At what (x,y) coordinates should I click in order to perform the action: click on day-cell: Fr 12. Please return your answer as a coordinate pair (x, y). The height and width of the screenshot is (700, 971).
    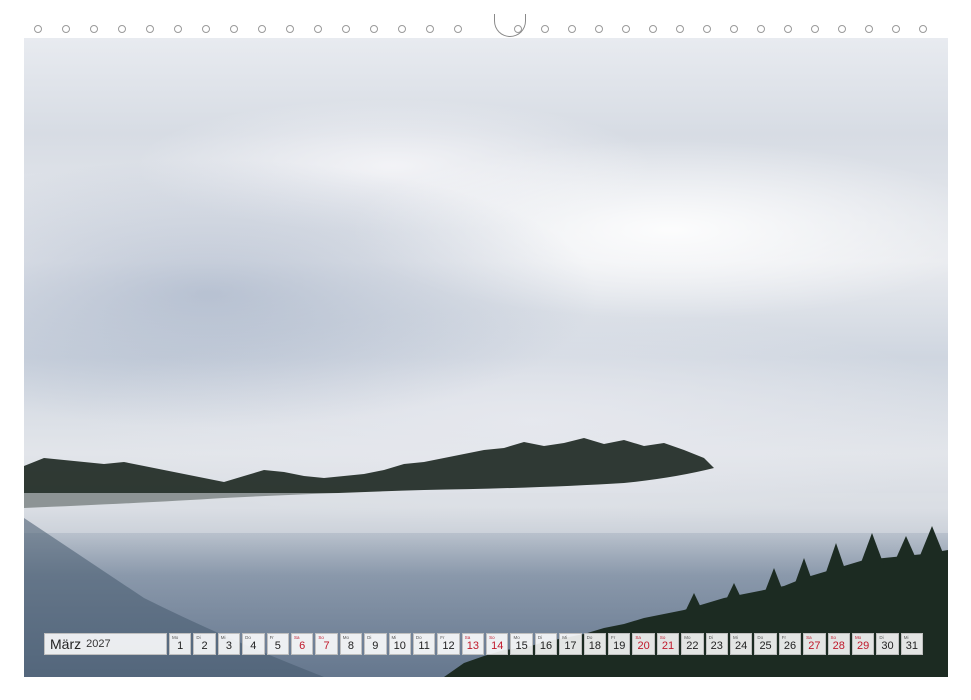
    Looking at the image, I should click on (448, 644).